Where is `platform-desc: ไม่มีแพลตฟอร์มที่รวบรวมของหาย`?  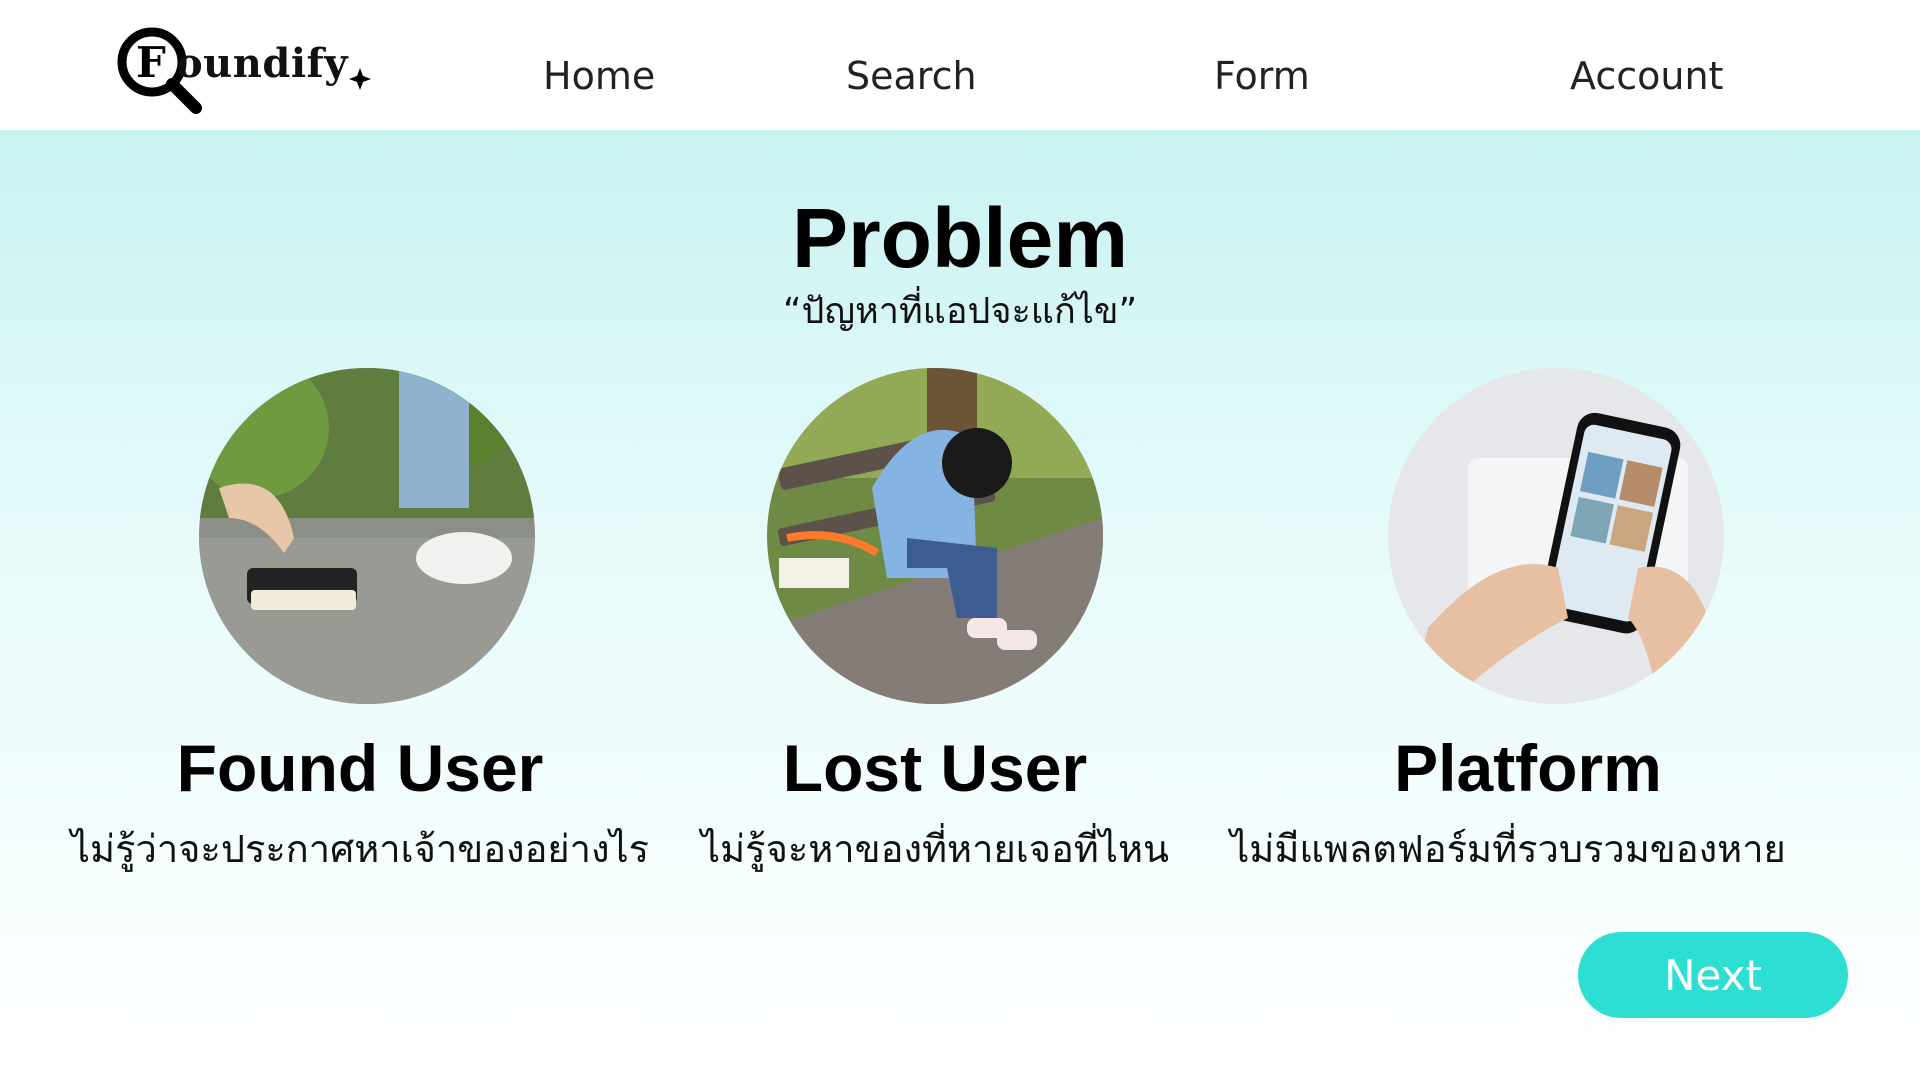
platform-desc: ไม่มีแพลตฟอร์มที่รวบรวมของหาย is located at coordinates (1508, 849).